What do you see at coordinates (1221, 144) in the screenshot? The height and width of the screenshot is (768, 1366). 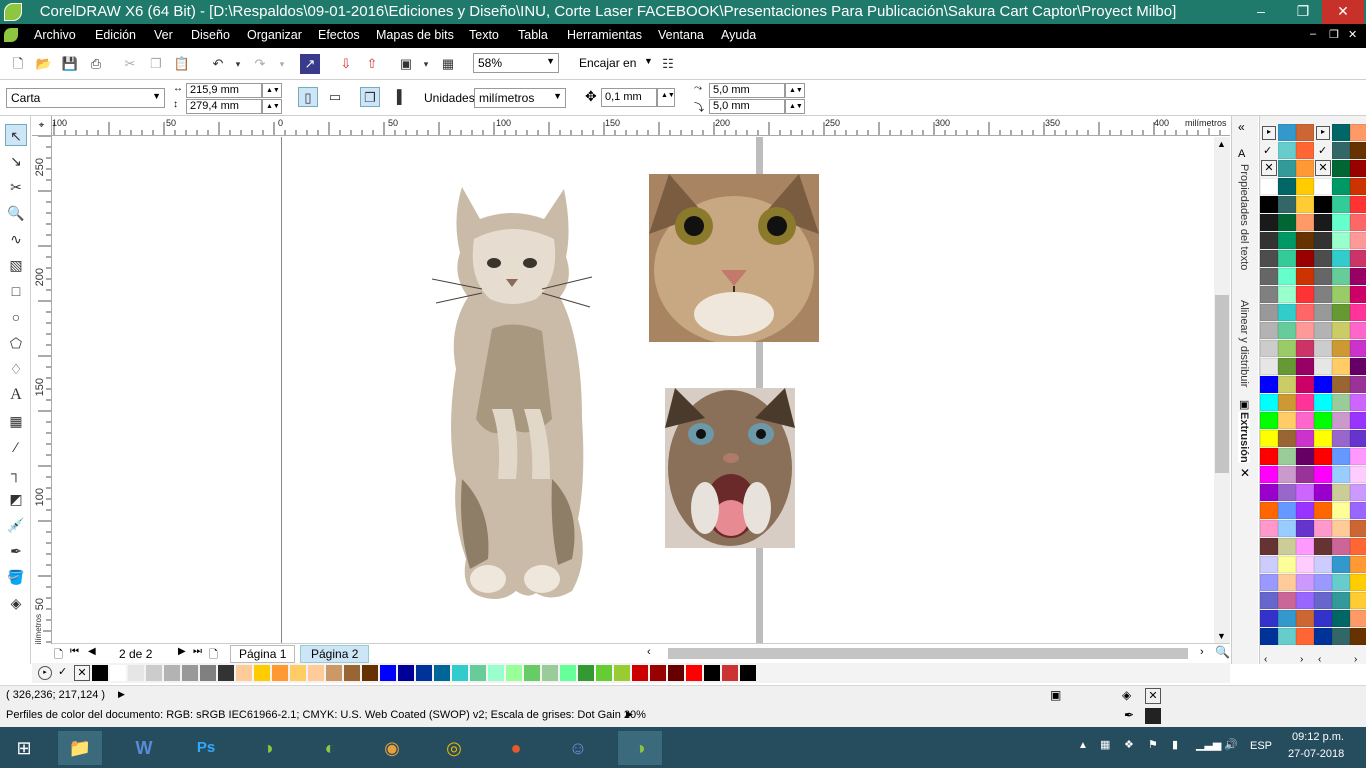 I see `scroll-up-icon: ▲` at bounding box center [1221, 144].